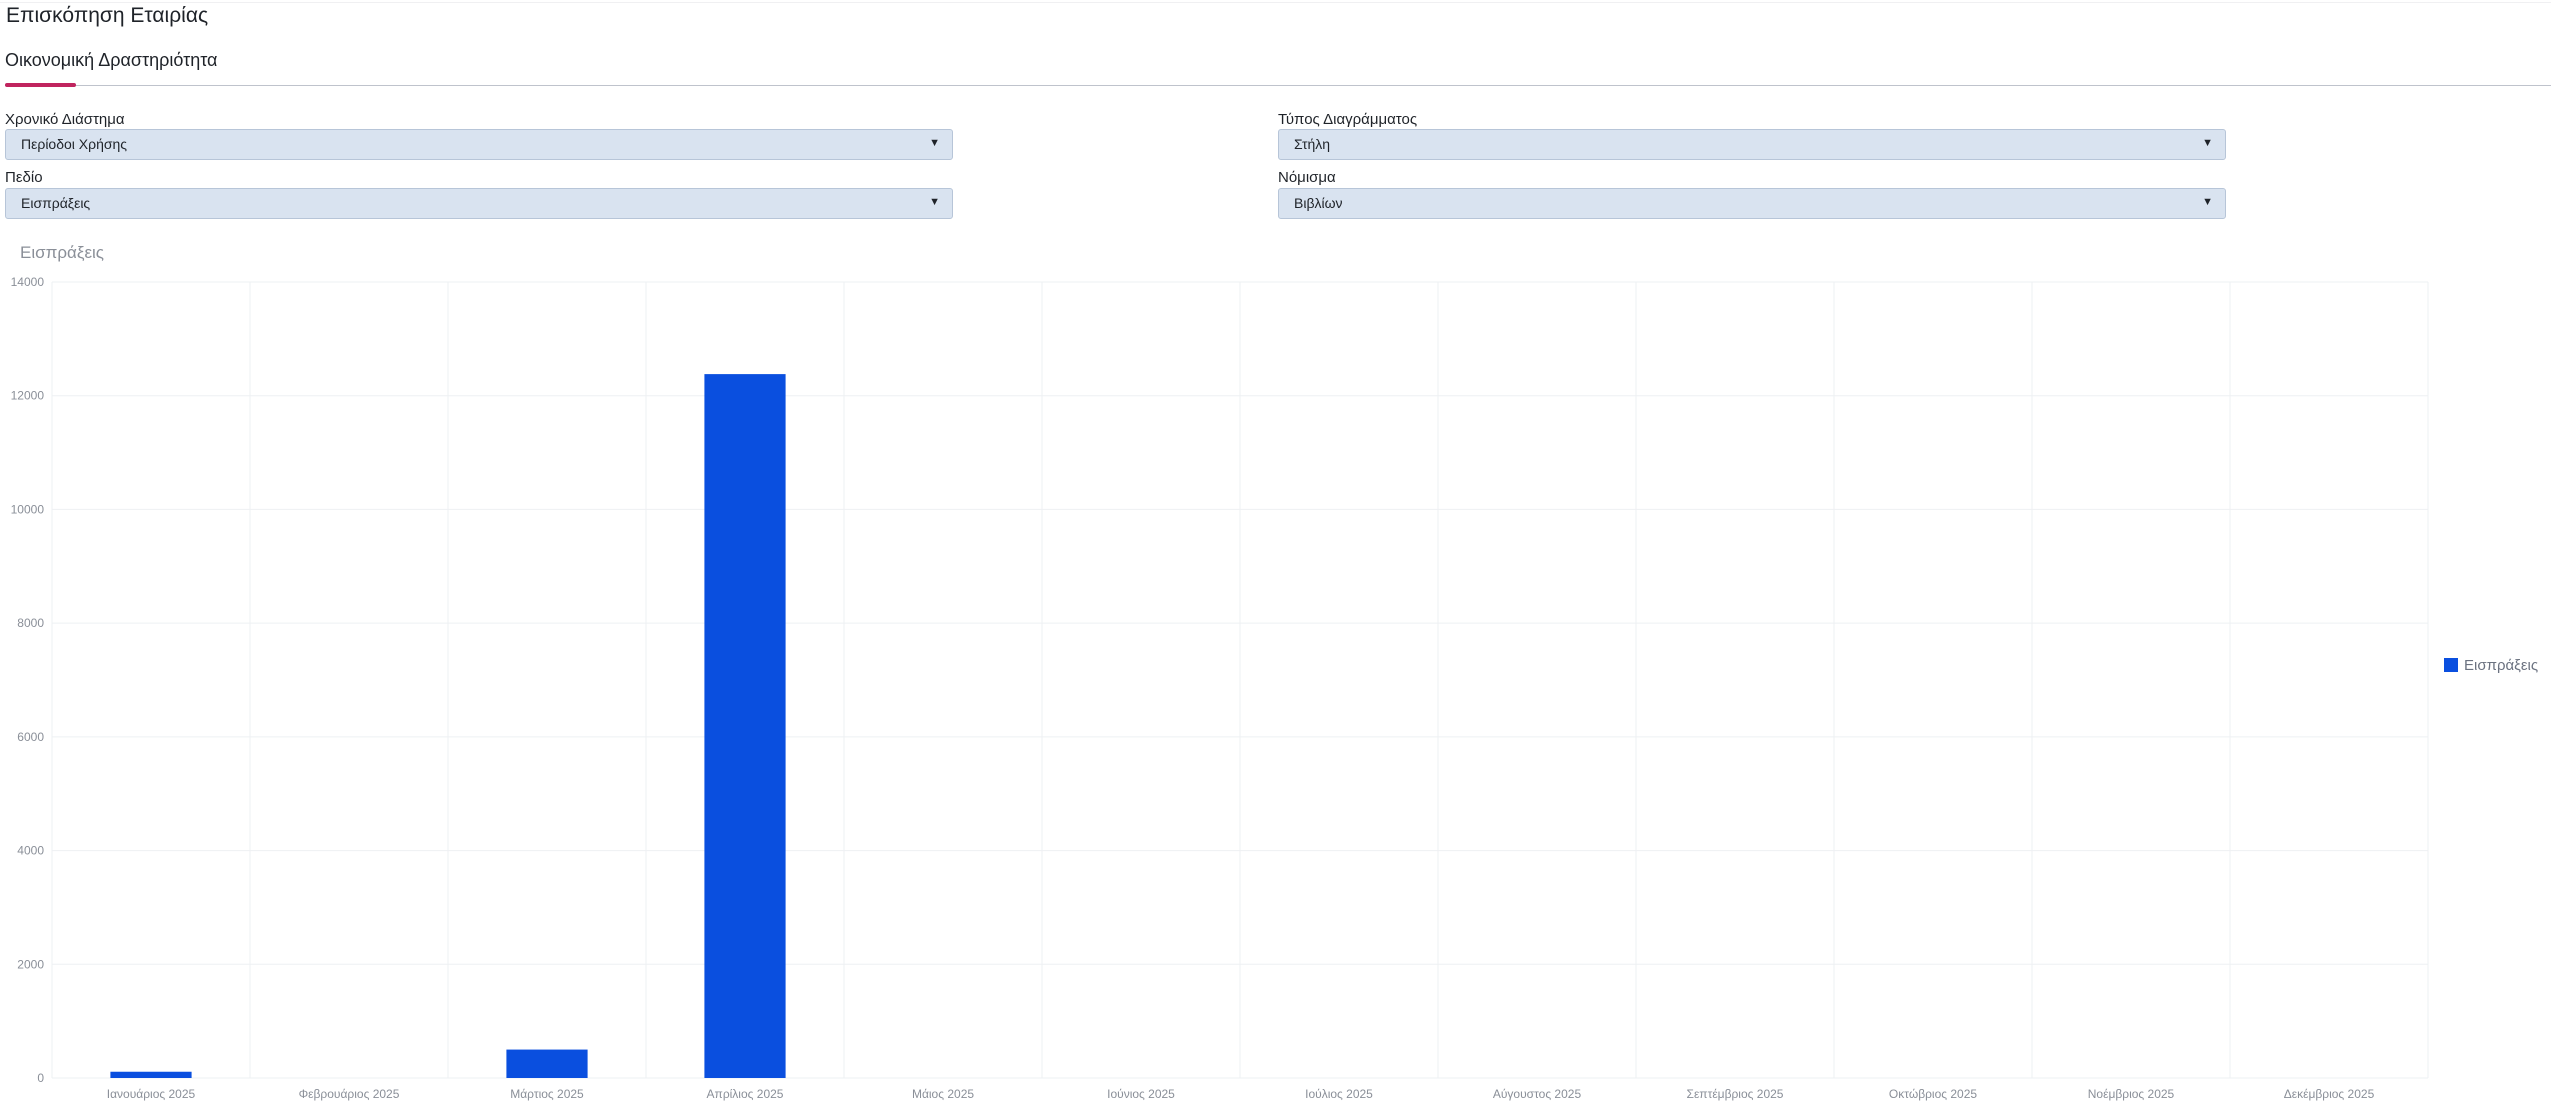 The width and height of the screenshot is (2551, 1101). What do you see at coordinates (107, 15) in the screenshot?
I see `page-title: Επισκόπηση Εταιρίας` at bounding box center [107, 15].